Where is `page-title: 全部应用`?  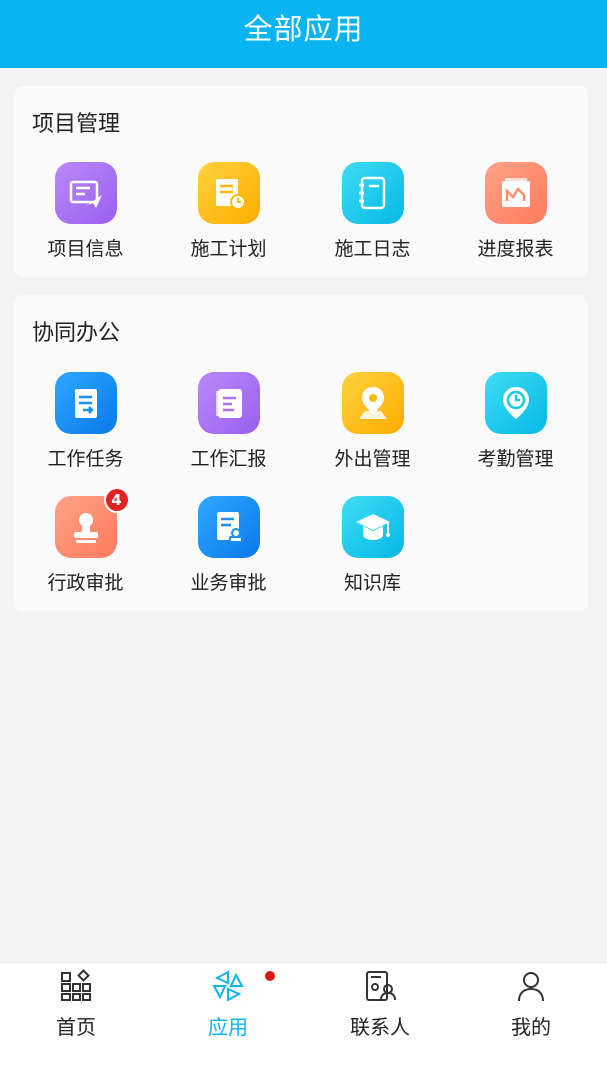
page-title: 全部应用 is located at coordinates (303, 29).